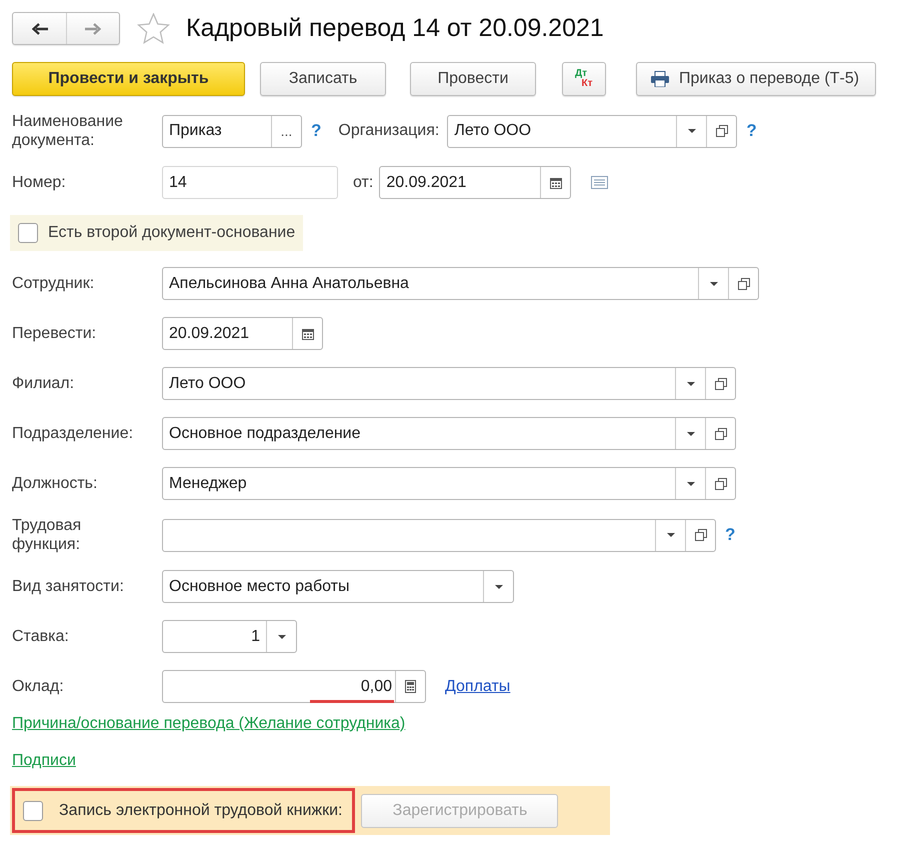 The width and height of the screenshot is (906, 857). I want to click on salary-field: 0,00, so click(294, 686).